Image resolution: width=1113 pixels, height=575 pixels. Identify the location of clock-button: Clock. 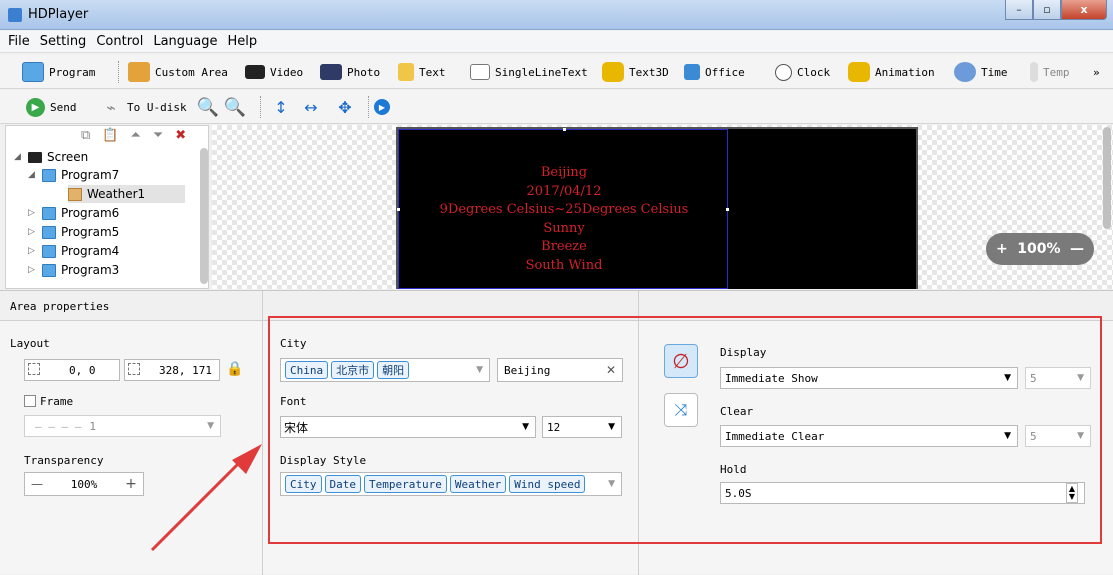
(802, 72).